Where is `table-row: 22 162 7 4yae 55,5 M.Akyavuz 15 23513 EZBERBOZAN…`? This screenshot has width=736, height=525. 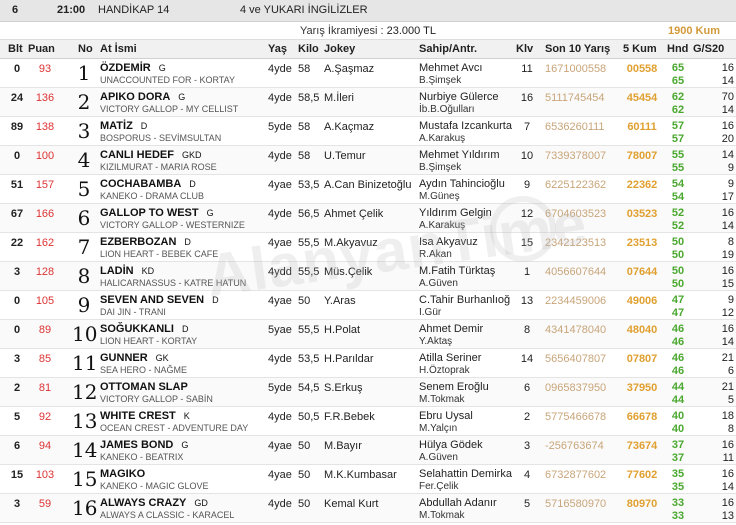
table-row: 22 162 7 4yae 55,5 M.Akyavuz 15 23513 EZBERBOZAN… is located at coordinates (368, 247).